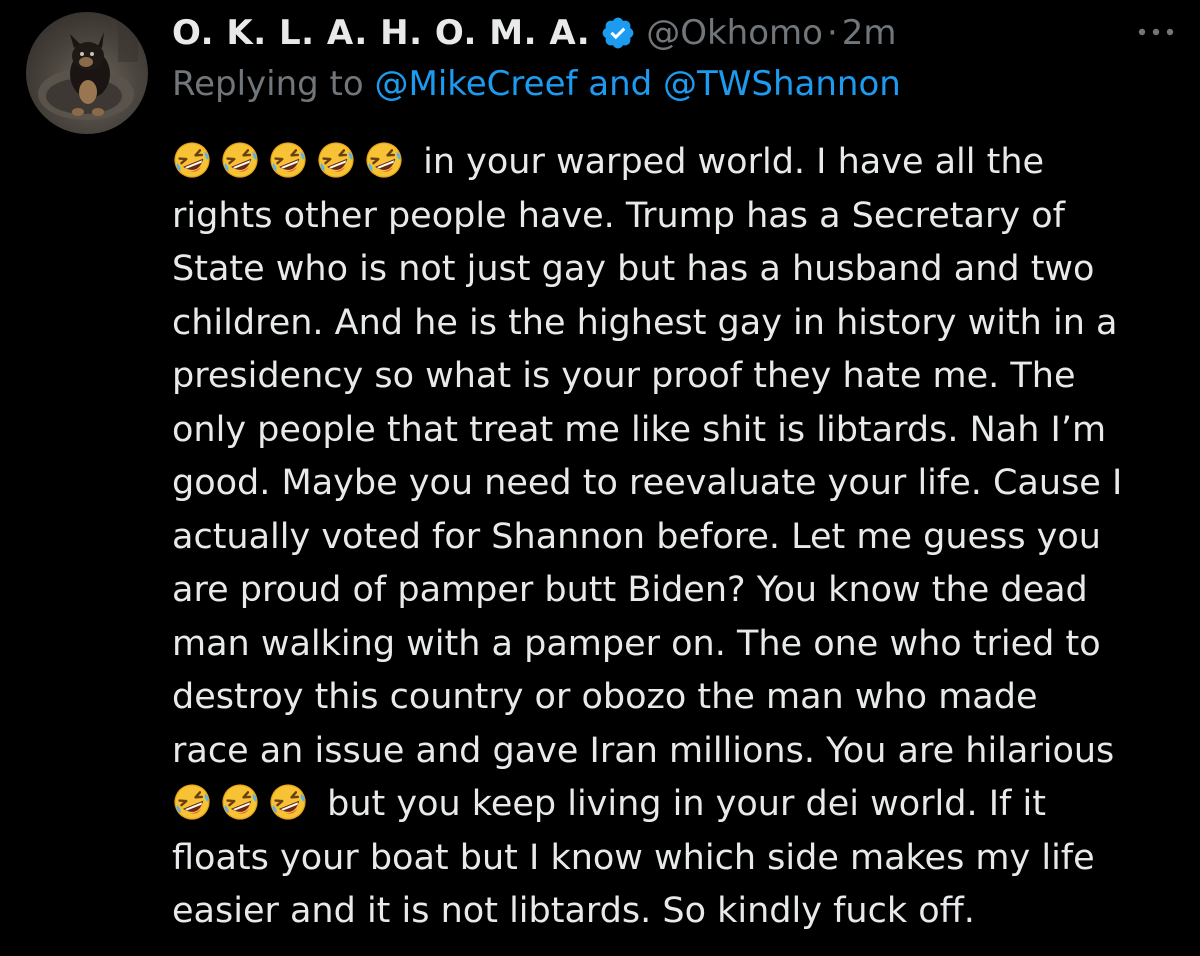 This screenshot has height=956, width=1200. What do you see at coordinates (638, 84) in the screenshot?
I see `reply-mentions-link: @MikeCreef and @TWShannon` at bounding box center [638, 84].